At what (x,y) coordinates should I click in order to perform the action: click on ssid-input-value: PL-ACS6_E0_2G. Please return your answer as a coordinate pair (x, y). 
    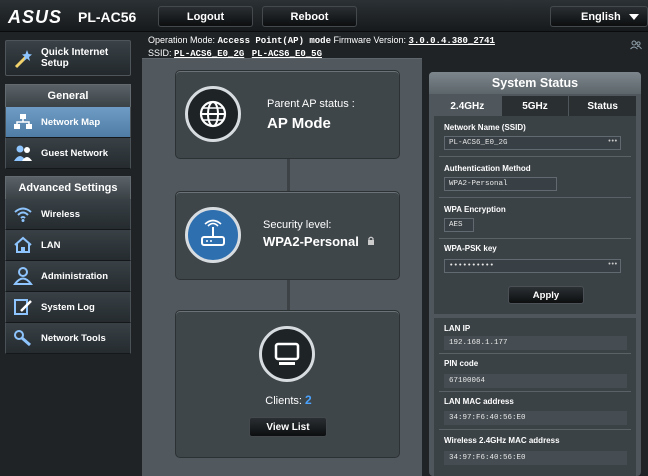
    Looking at the image, I should click on (478, 143).